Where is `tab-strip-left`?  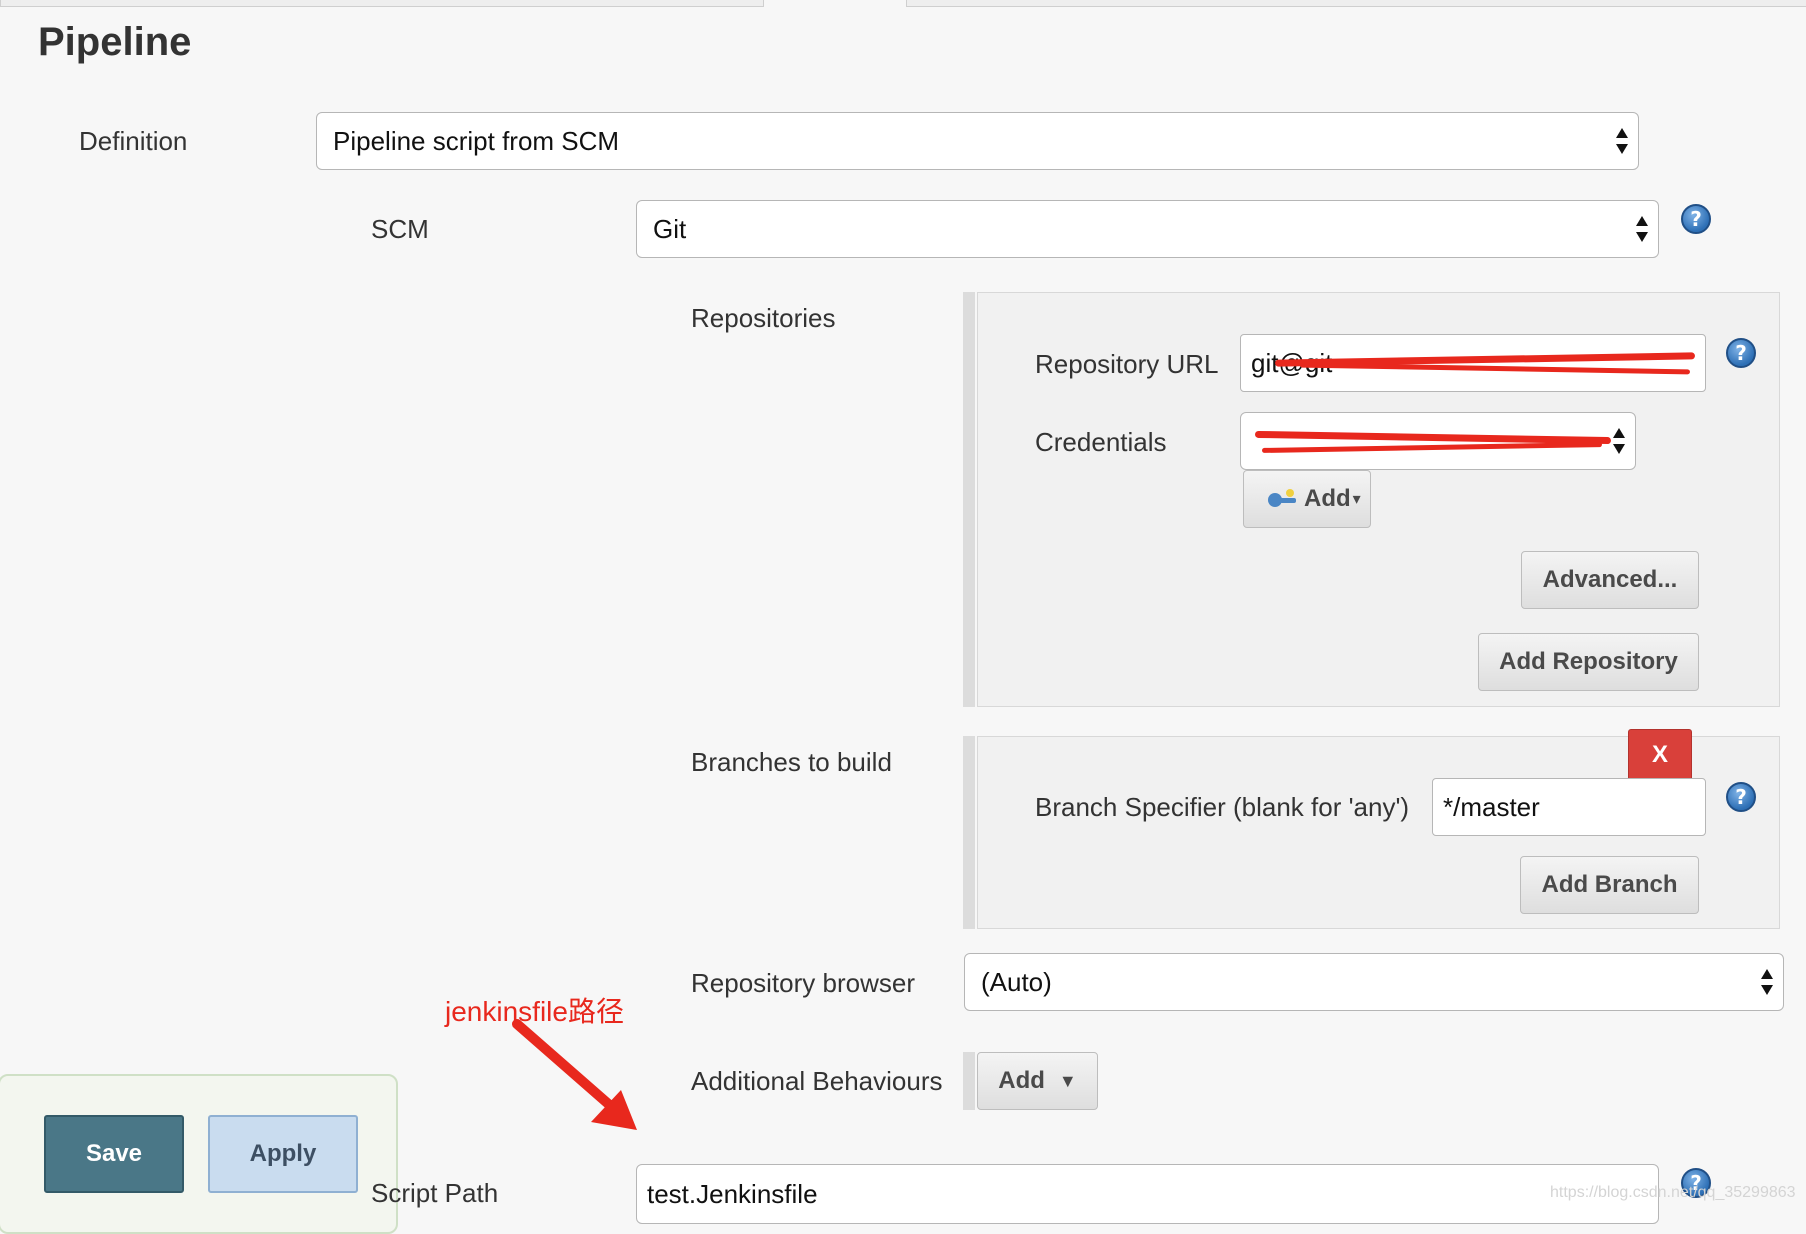 tab-strip-left is located at coordinates (382, 3).